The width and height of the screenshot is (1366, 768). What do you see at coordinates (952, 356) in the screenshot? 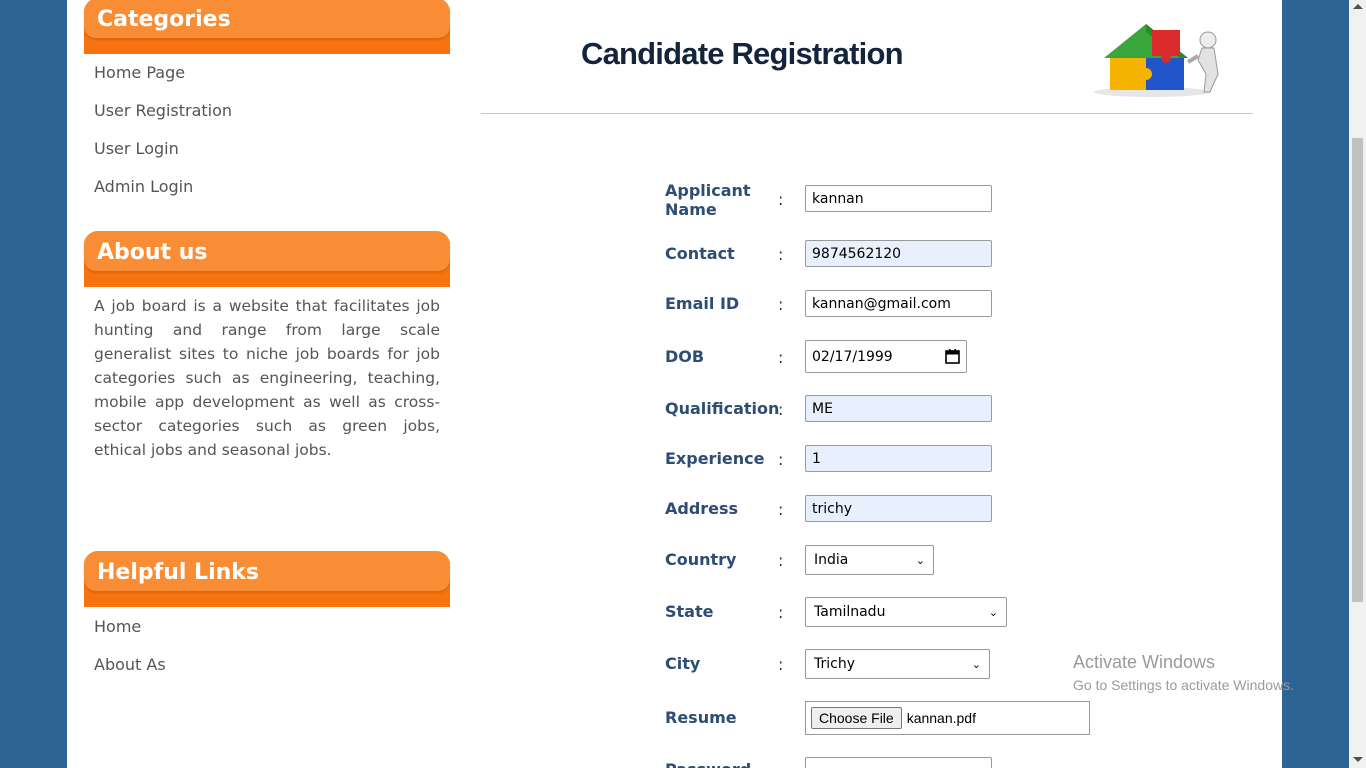
I see `calendar-icon` at bounding box center [952, 356].